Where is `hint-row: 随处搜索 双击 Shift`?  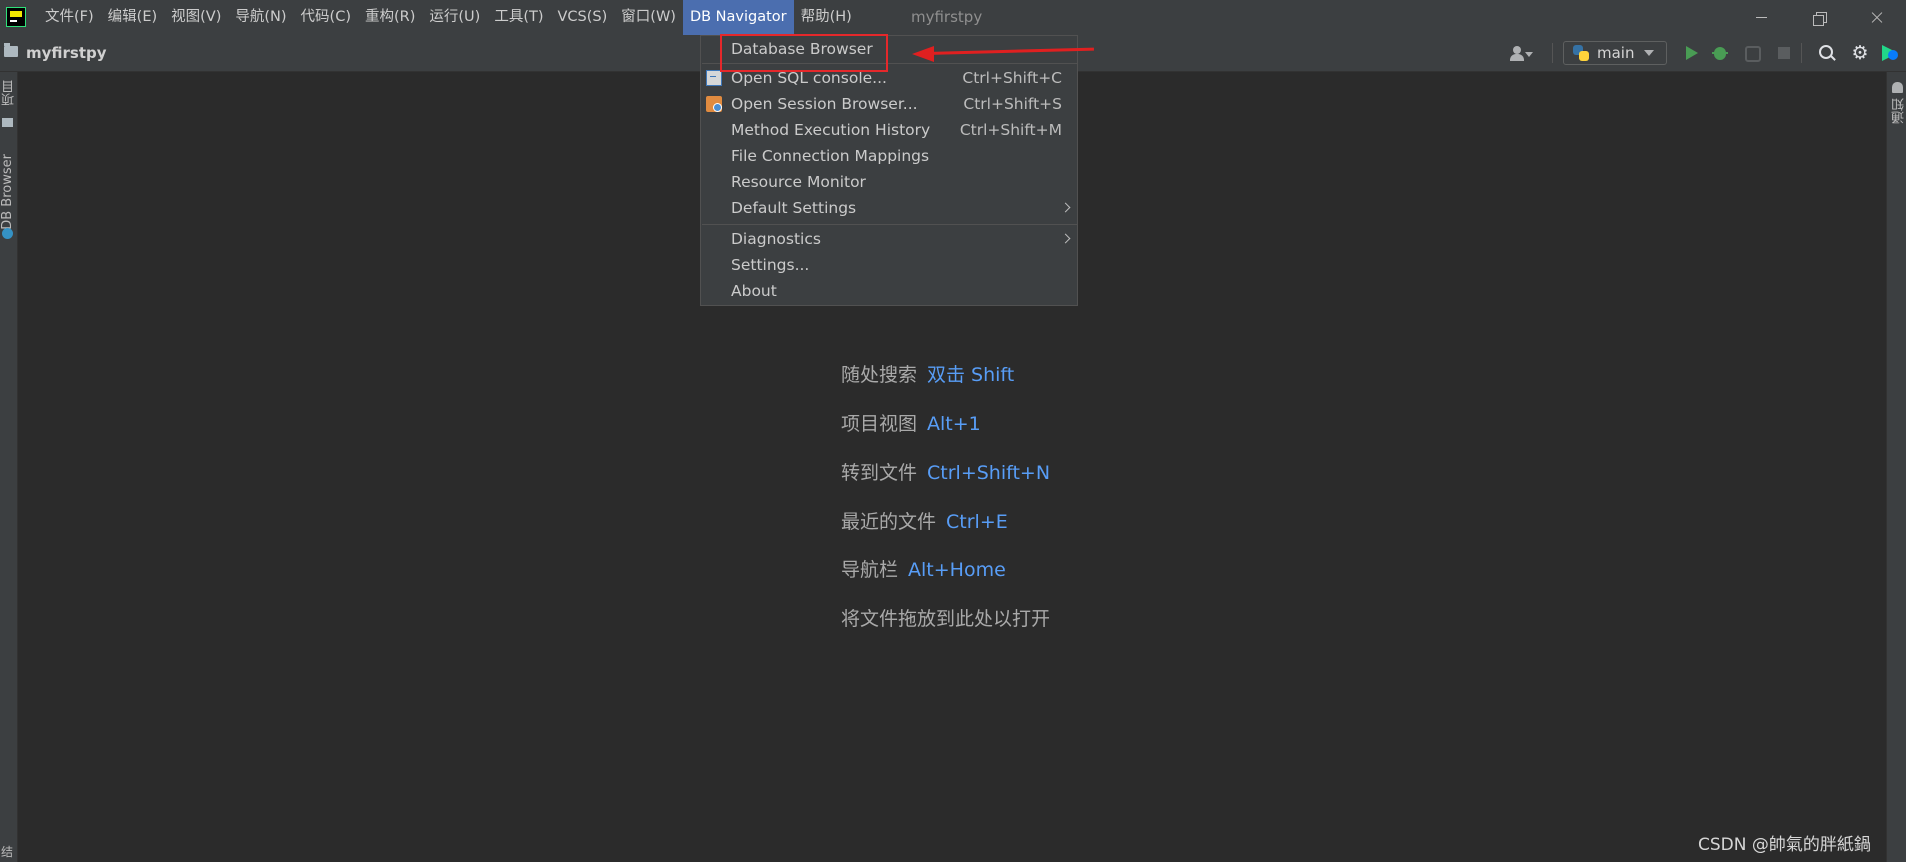
hint-row: 随处搜索 双击 Shift is located at coordinates (927, 373).